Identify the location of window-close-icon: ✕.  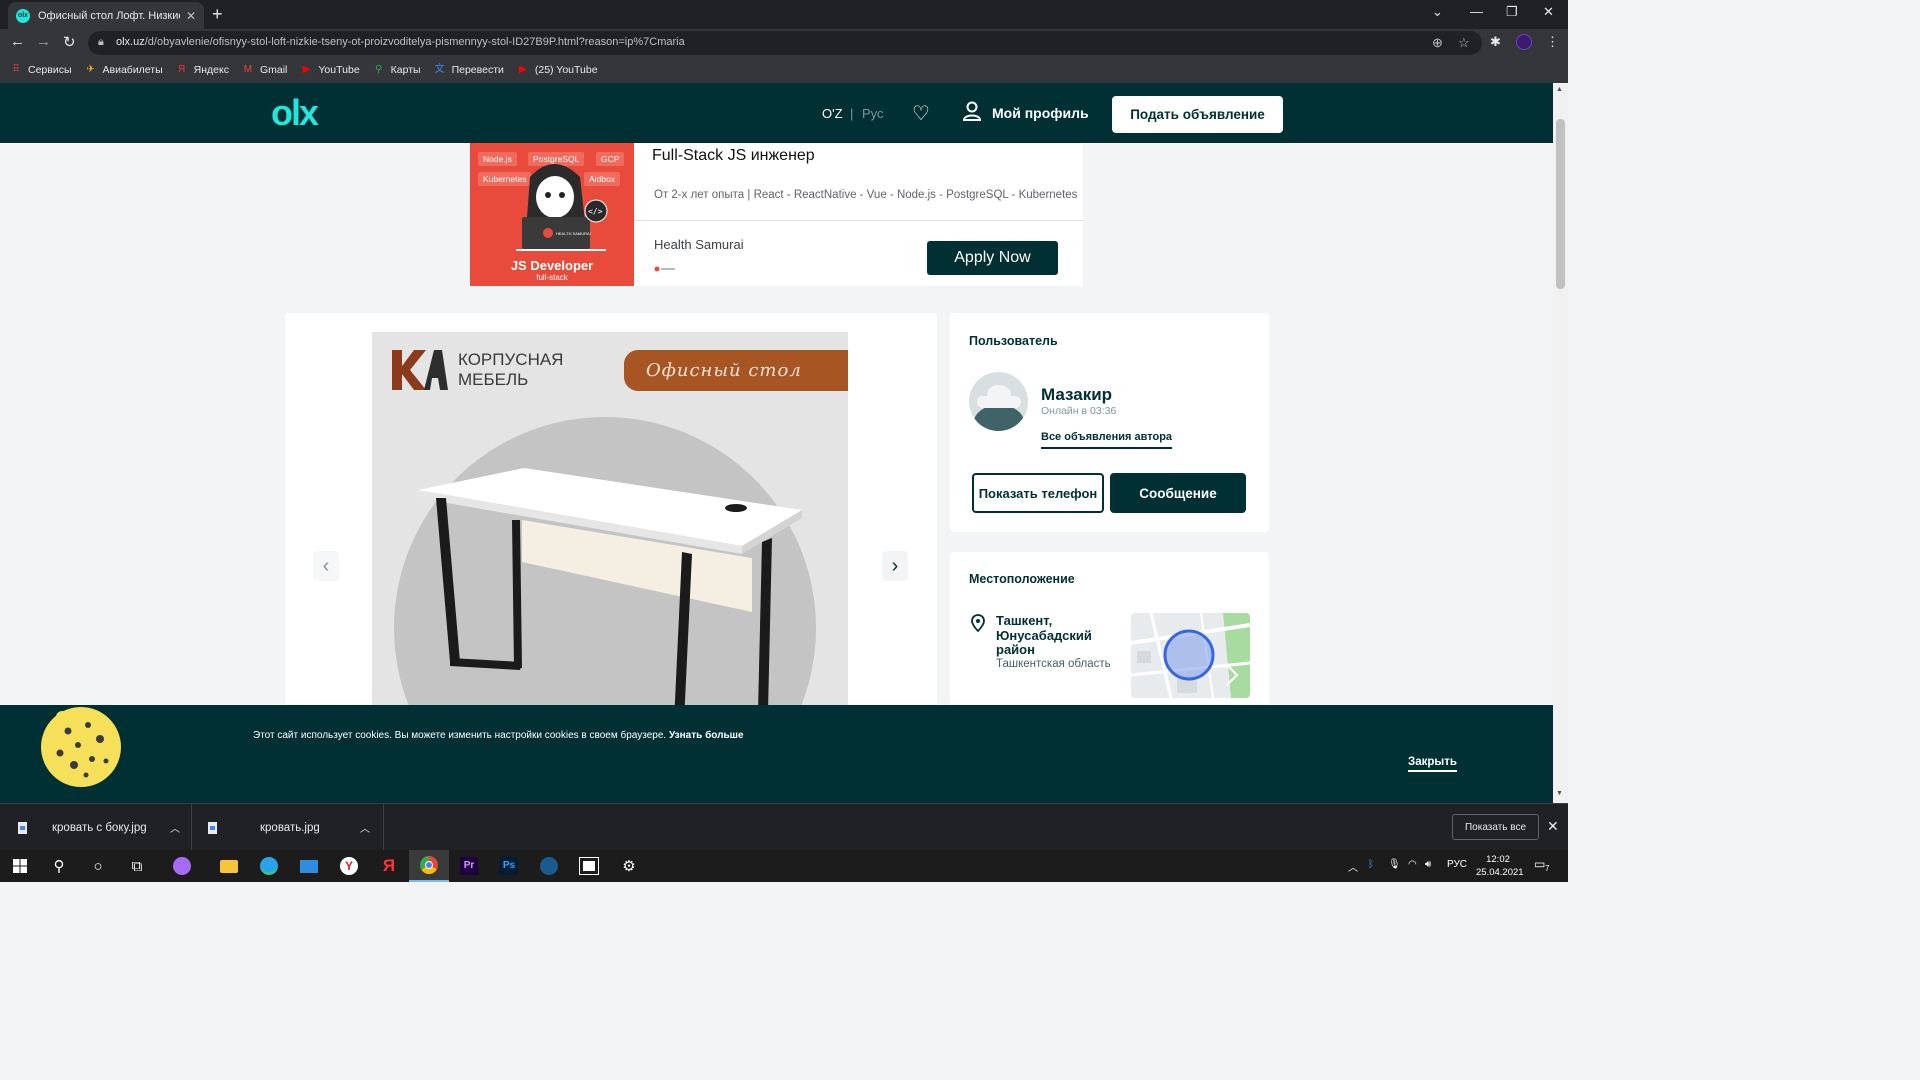
(1548, 12).